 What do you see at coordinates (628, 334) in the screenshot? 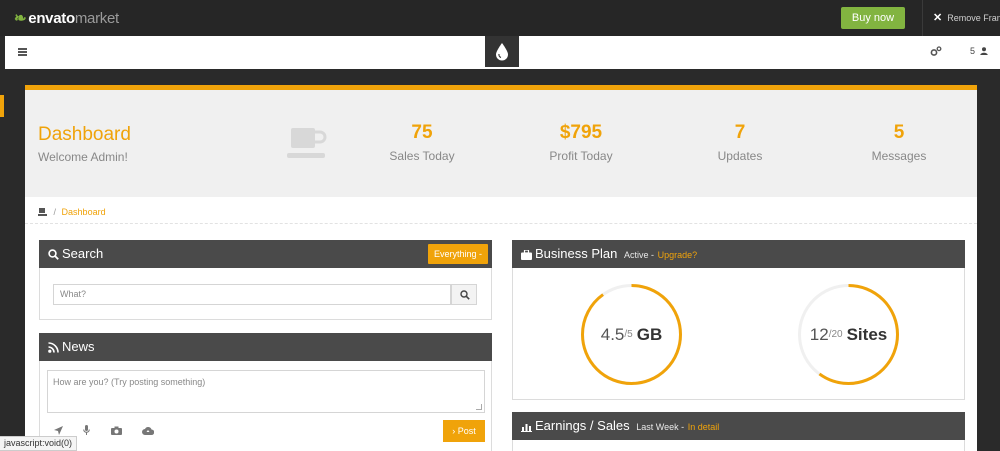
I see `gauge-total: /5` at bounding box center [628, 334].